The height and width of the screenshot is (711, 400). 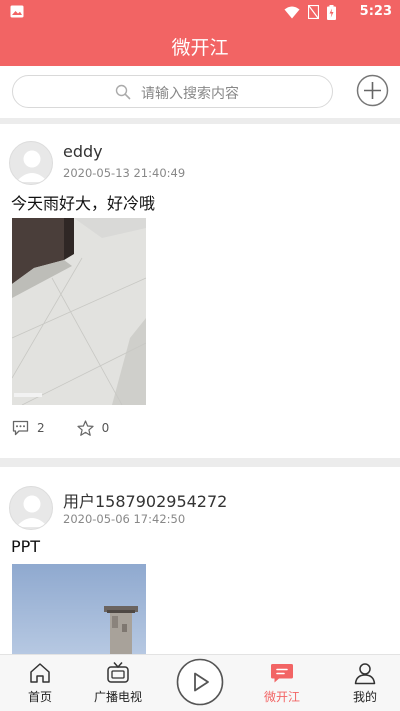 I want to click on home-icon, so click(x=40, y=673).